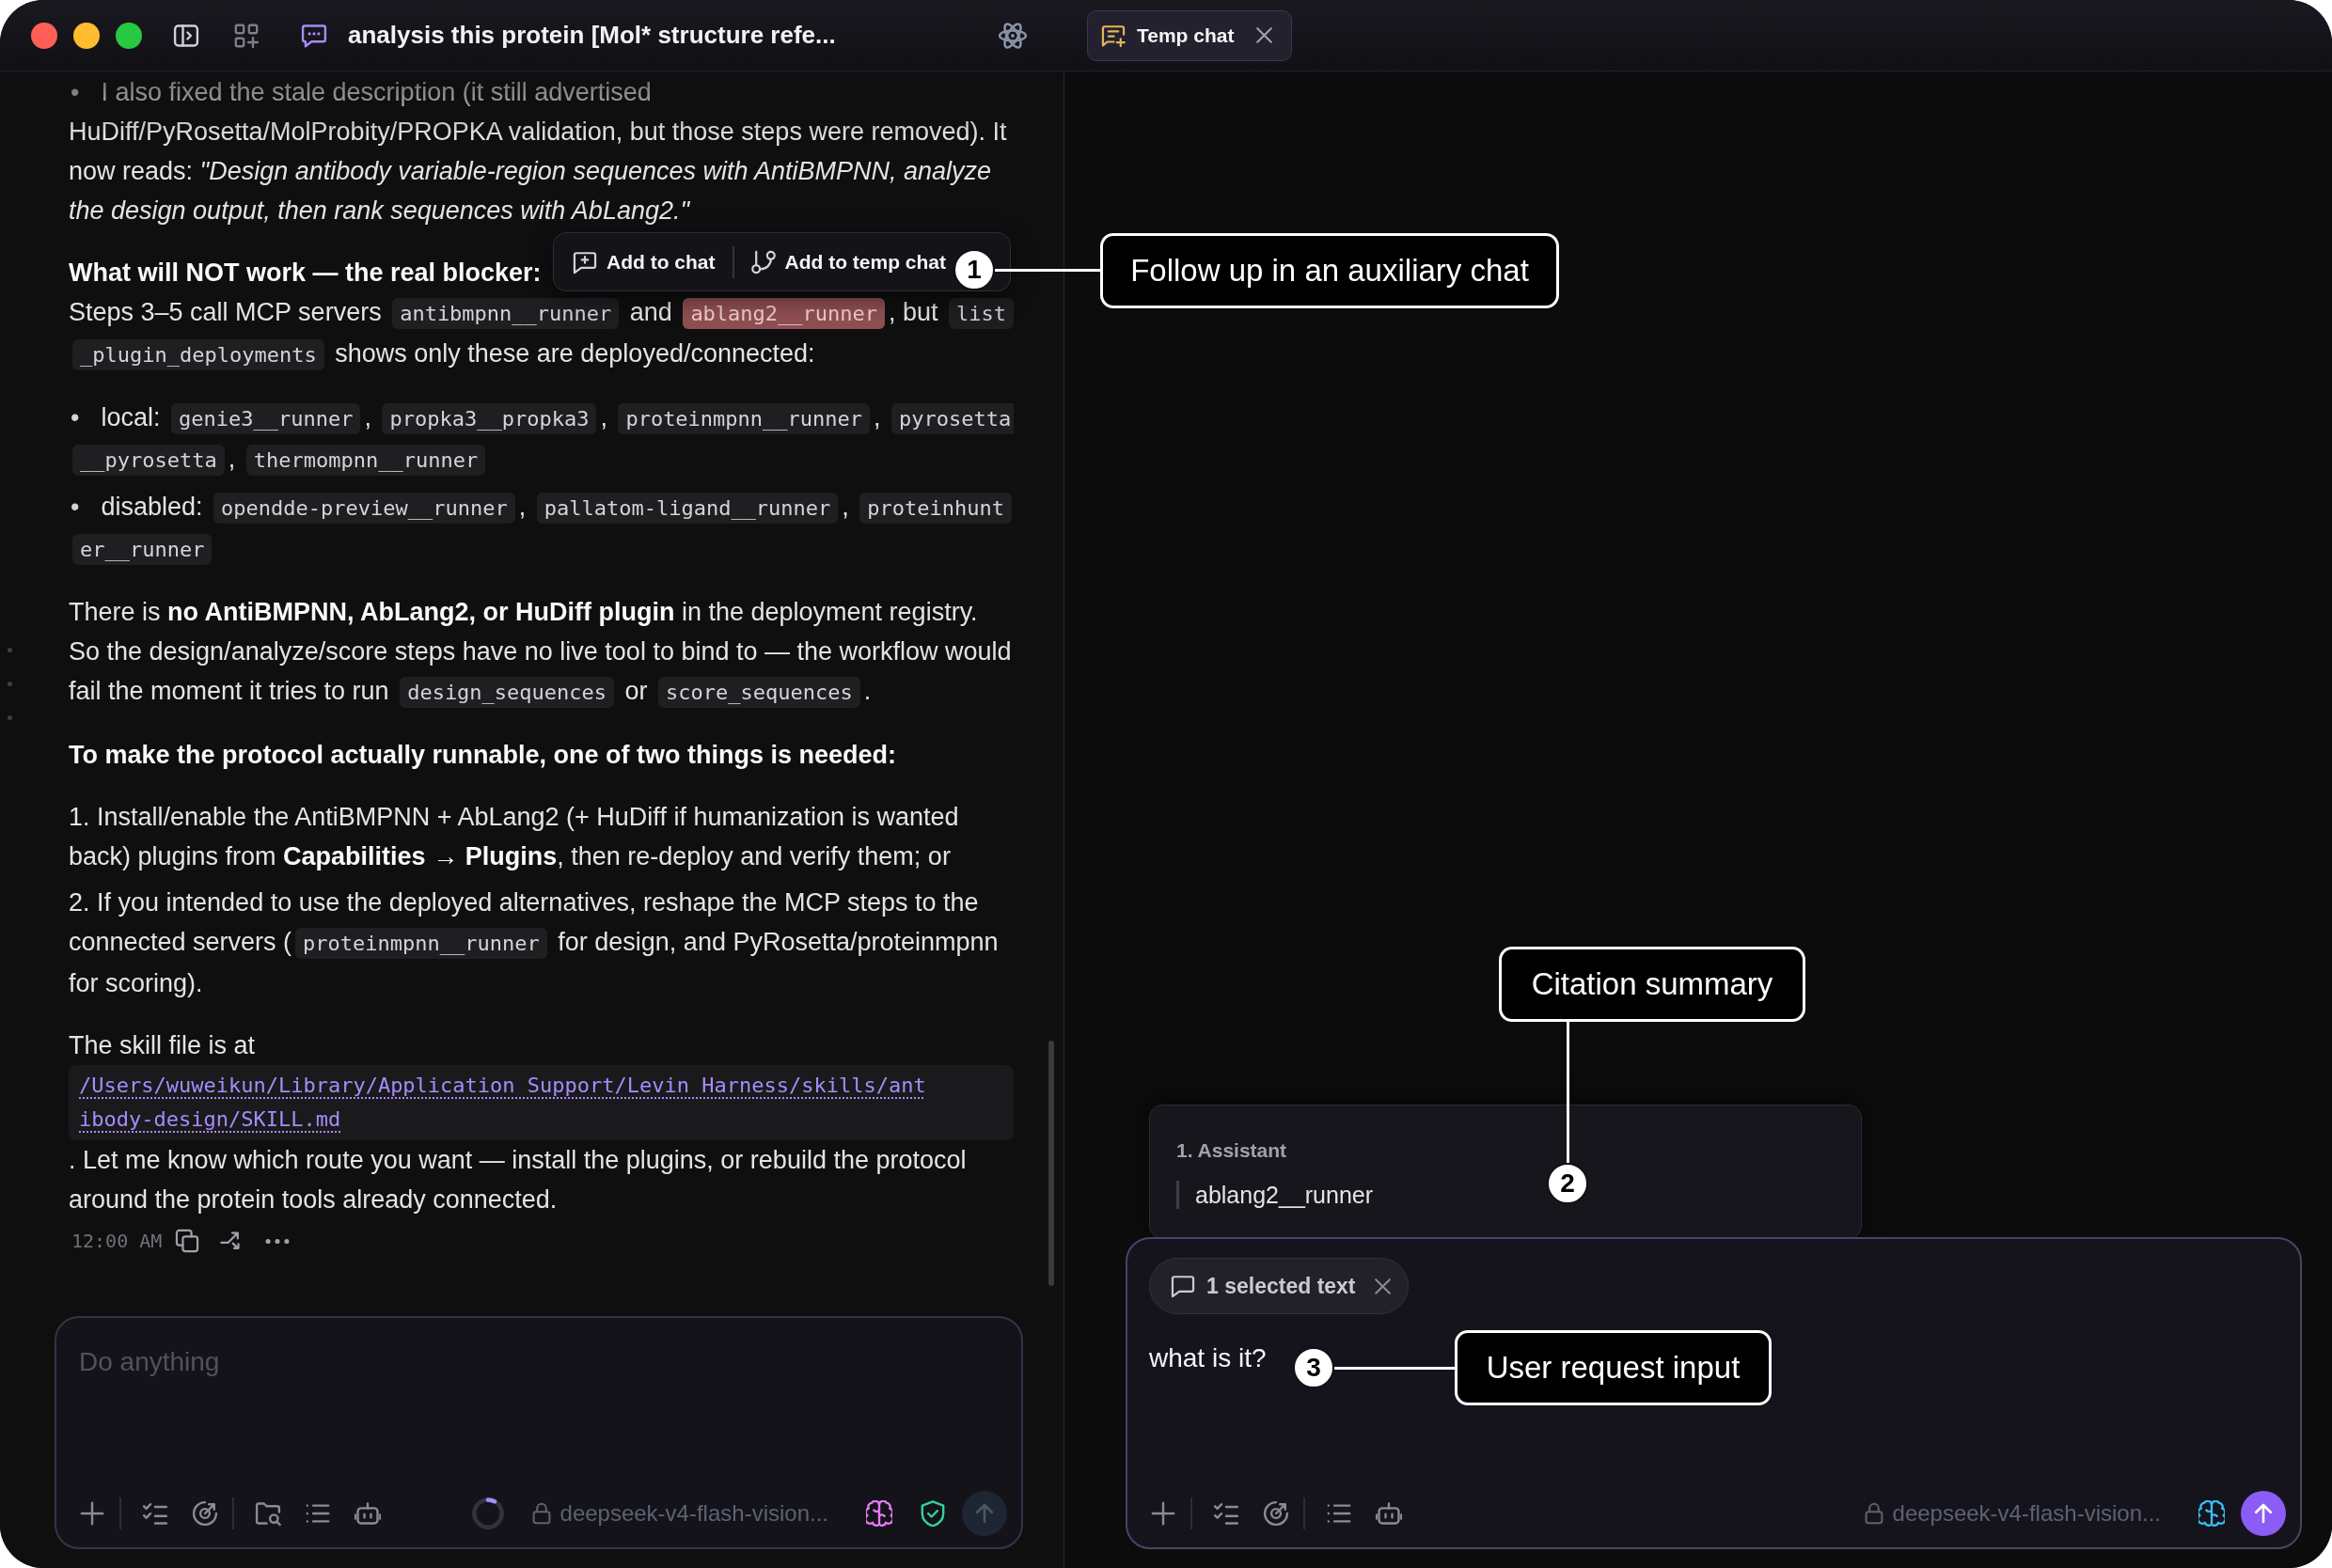 The width and height of the screenshot is (2332, 1568). I want to click on more-options-icon, so click(278, 1241).